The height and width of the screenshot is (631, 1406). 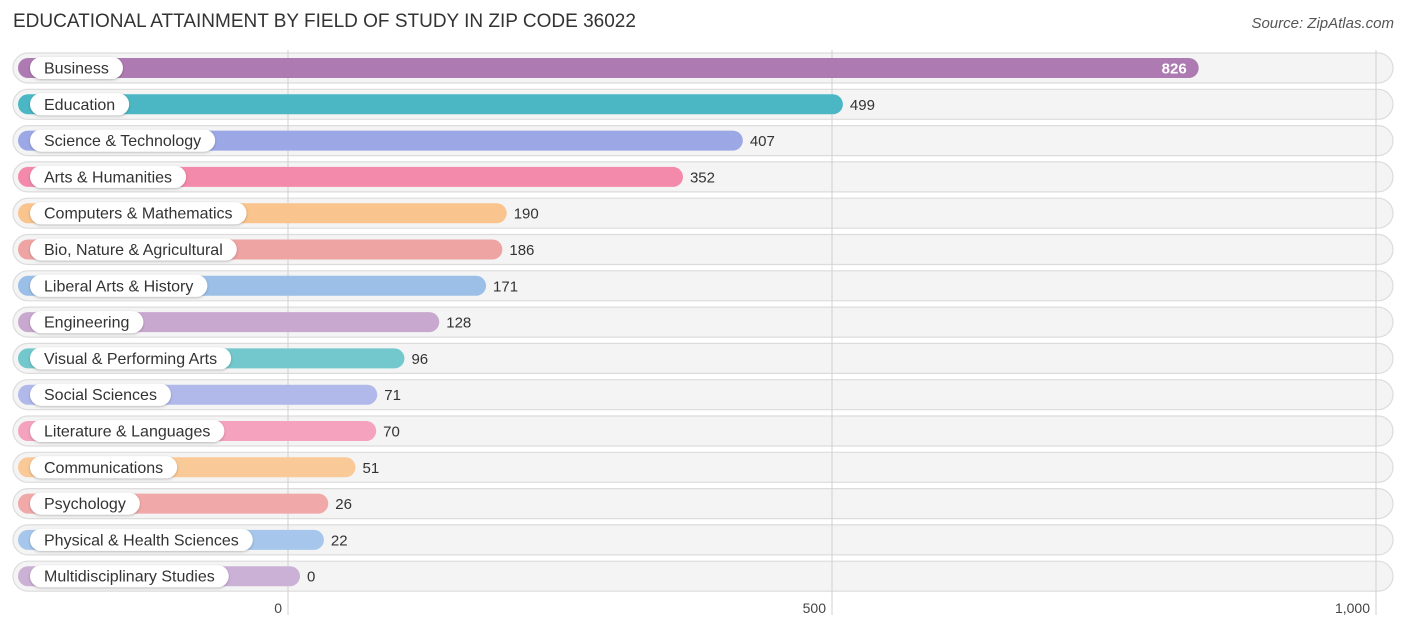 I want to click on bar-row: Science & Technology 407, so click(x=396, y=140).